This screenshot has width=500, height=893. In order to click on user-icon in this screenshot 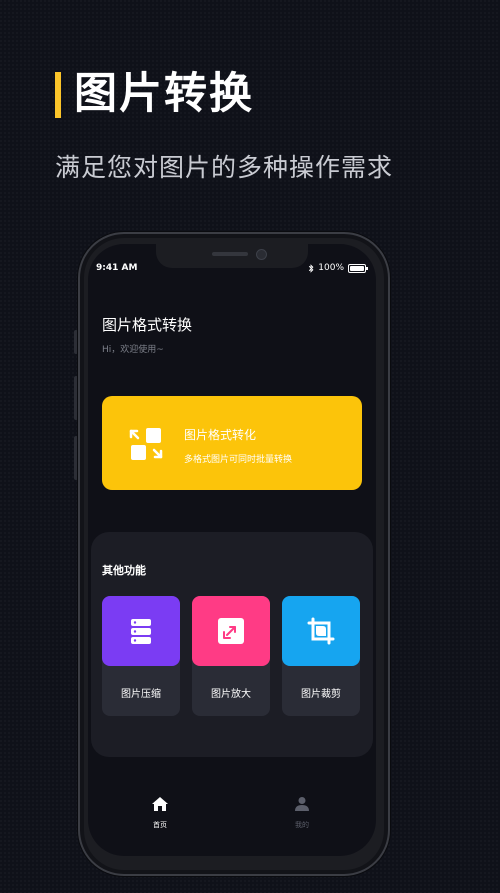, I will do `click(302, 804)`.